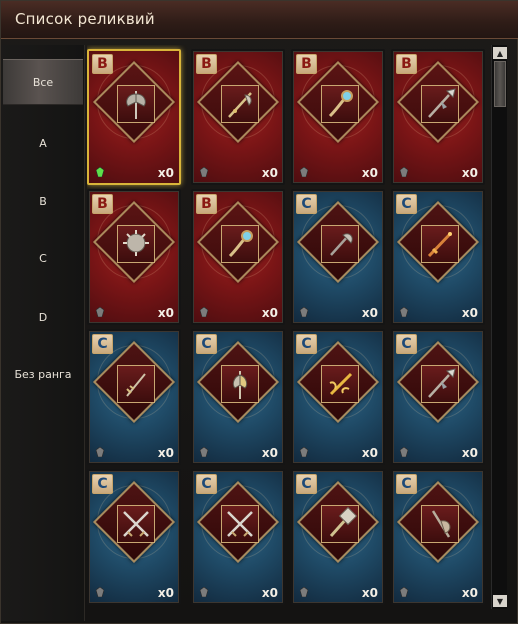  I want to click on rank-filter-sidebar: Все A B C D Без ранга, so click(43, 333).